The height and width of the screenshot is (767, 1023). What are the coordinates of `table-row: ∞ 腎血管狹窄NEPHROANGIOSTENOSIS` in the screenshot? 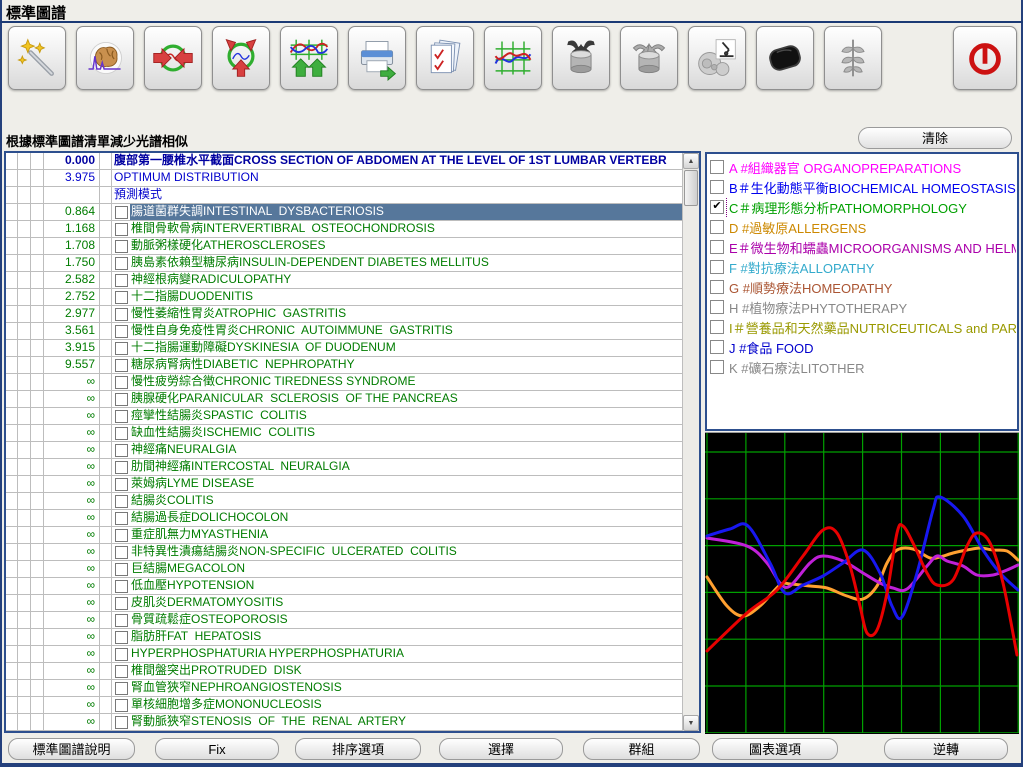 It's located at (344, 688).